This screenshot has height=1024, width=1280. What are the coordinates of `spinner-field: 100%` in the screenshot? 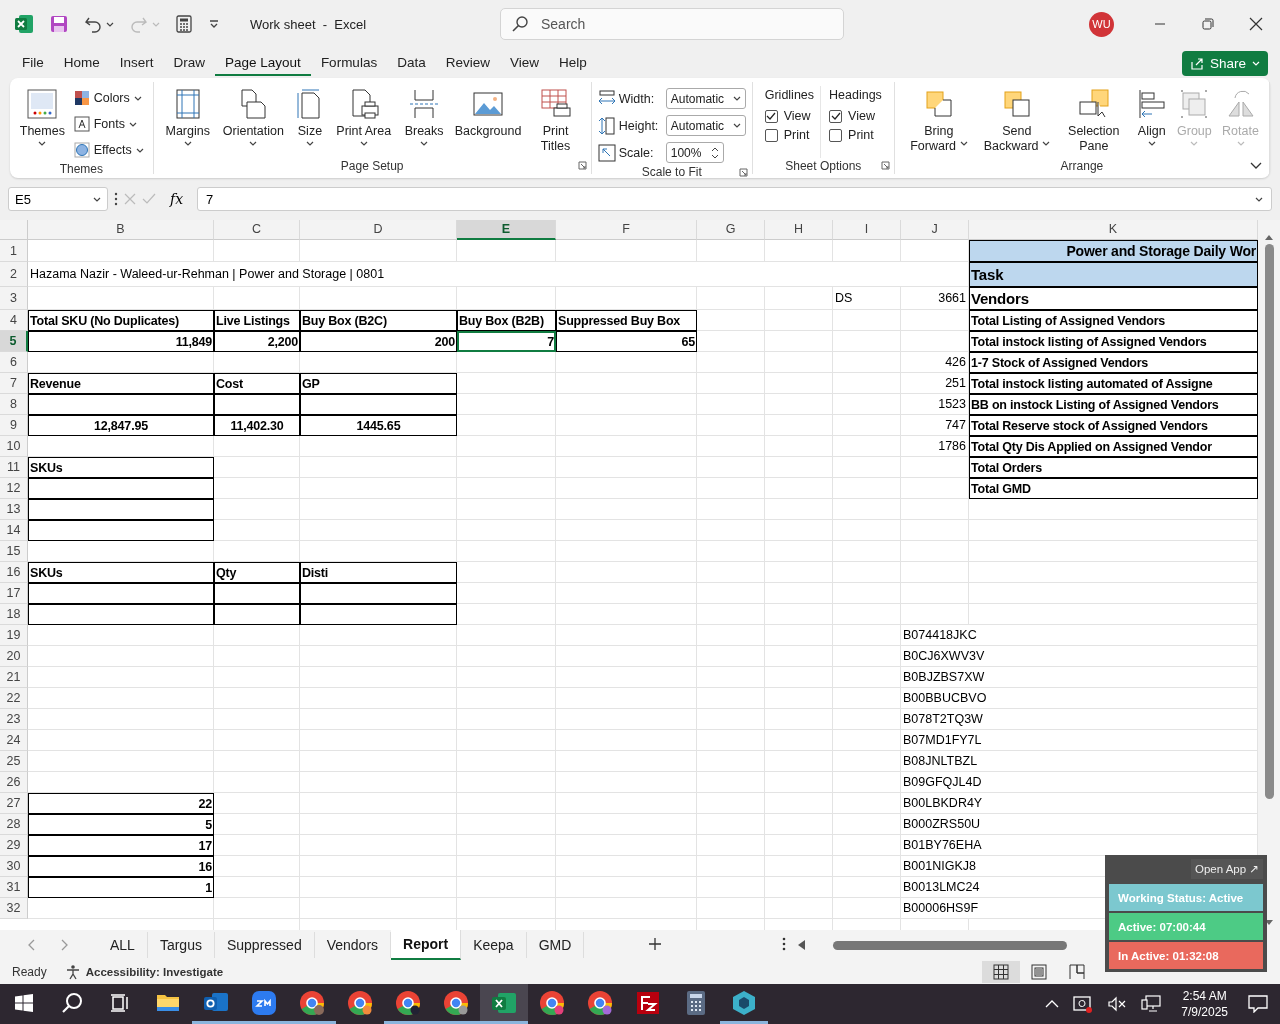 It's located at (694, 152).